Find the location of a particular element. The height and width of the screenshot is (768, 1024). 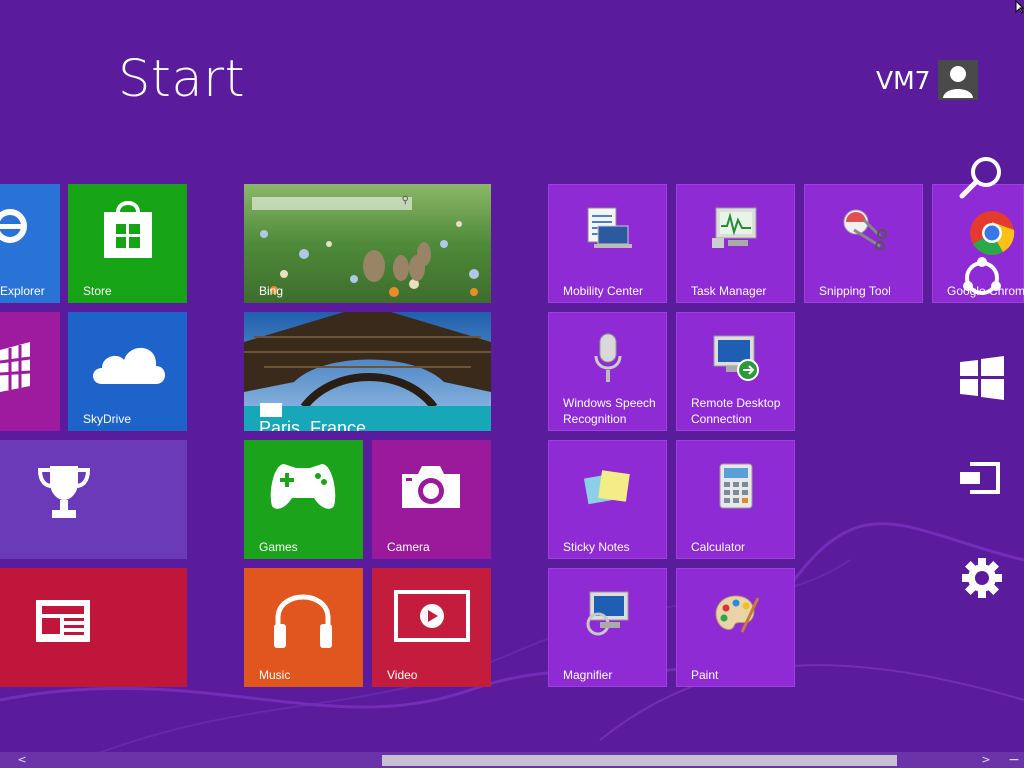

charm-share is located at coordinates (982, 278).